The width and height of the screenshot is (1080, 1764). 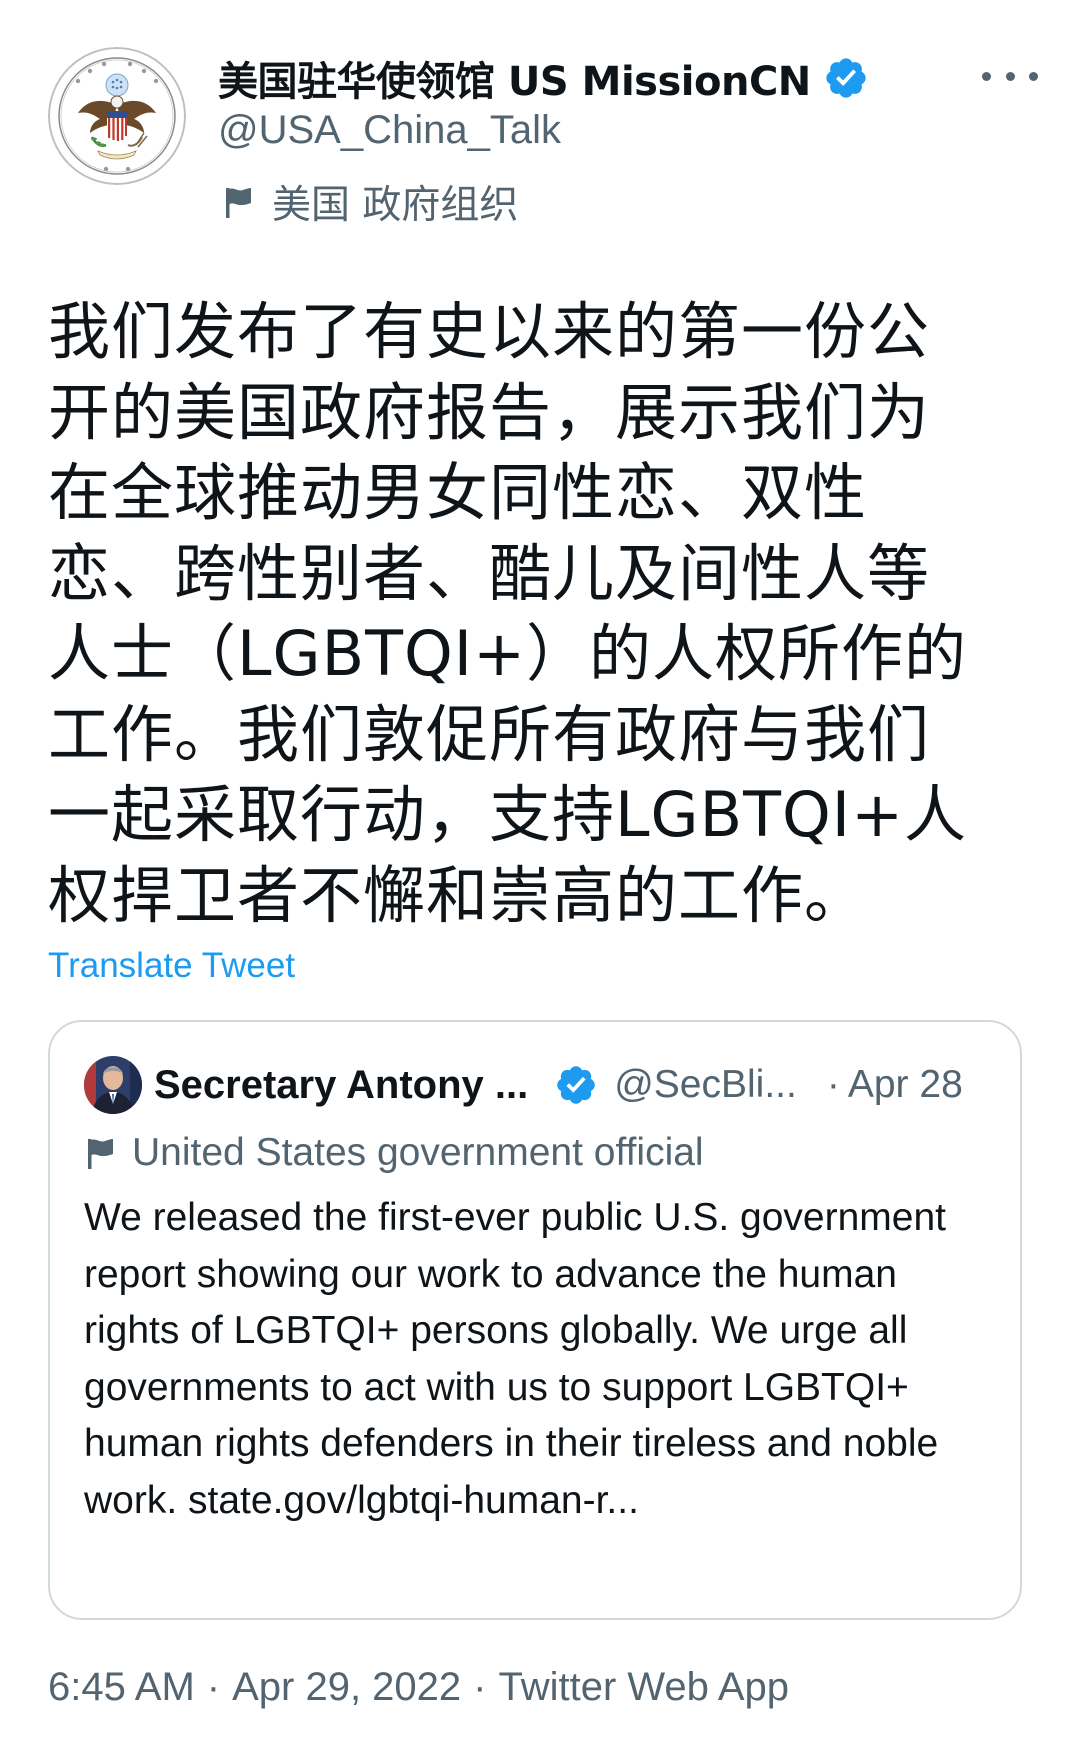 I want to click on author-affiliation: 美国 政府组织, so click(x=370, y=202).